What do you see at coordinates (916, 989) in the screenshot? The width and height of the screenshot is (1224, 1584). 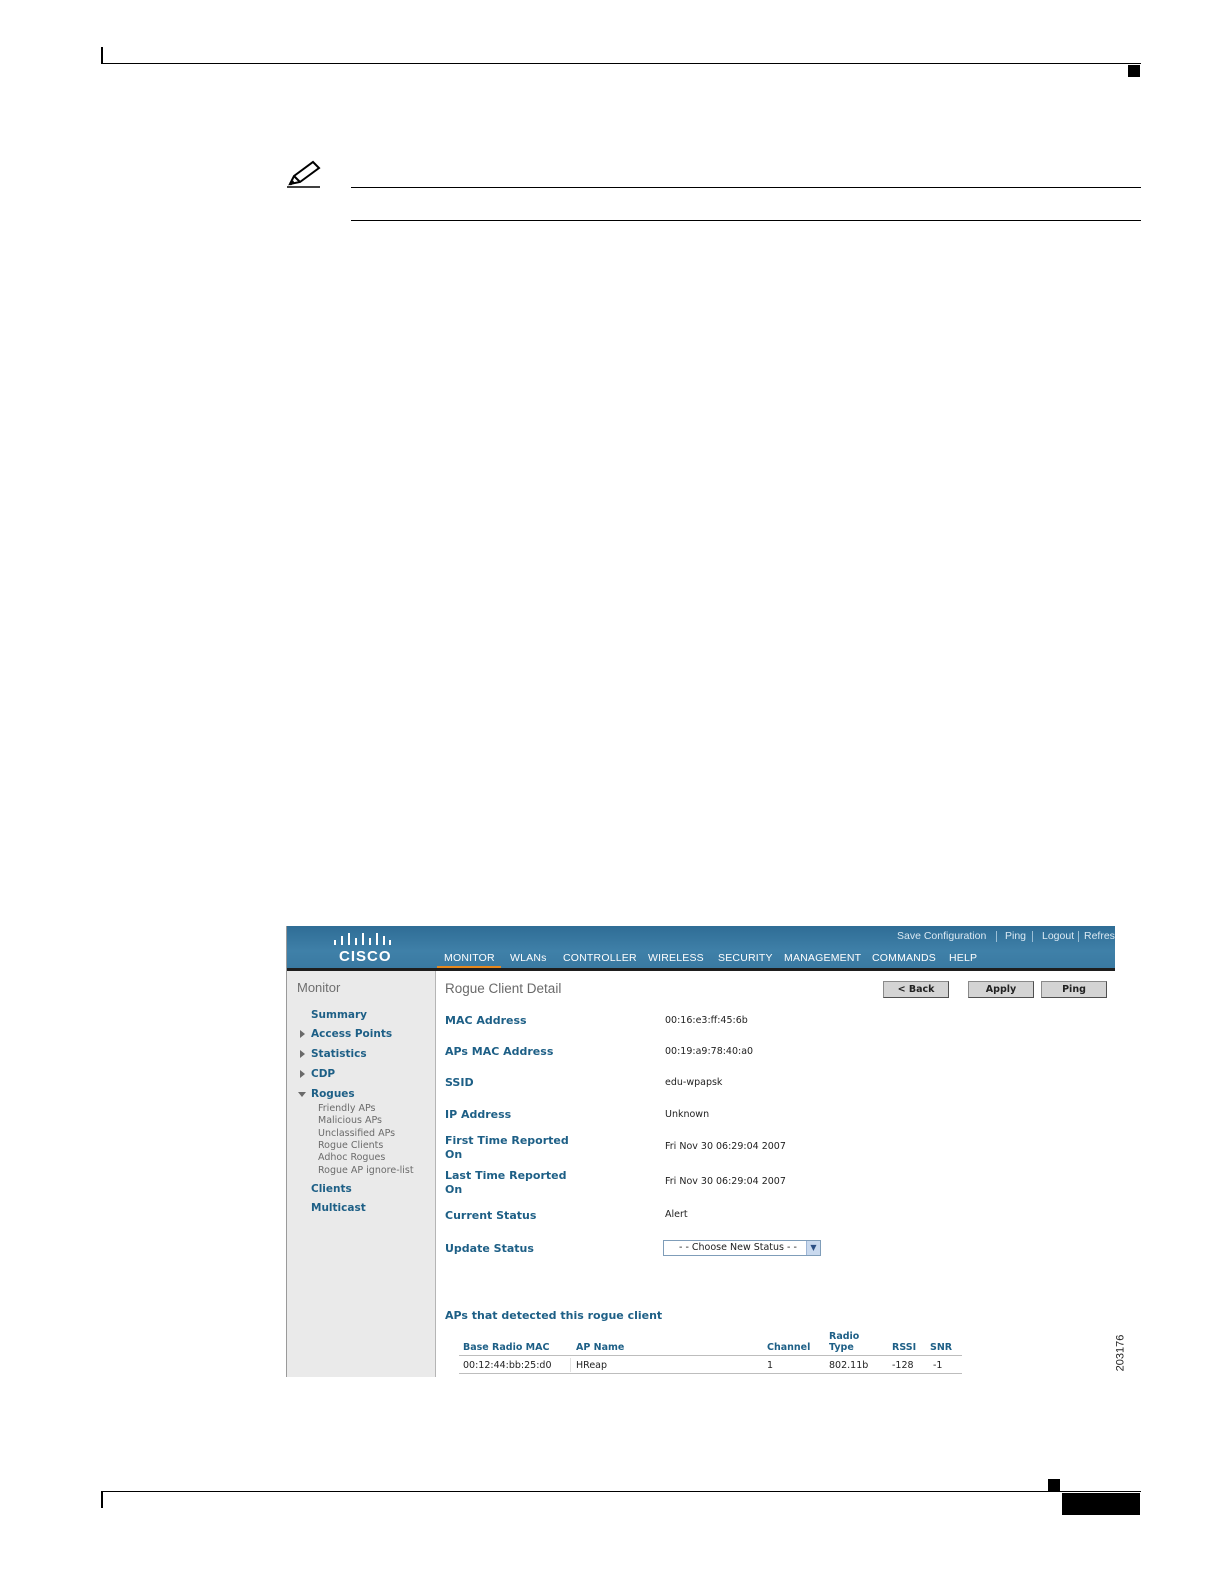 I see `back-button: < Back` at bounding box center [916, 989].